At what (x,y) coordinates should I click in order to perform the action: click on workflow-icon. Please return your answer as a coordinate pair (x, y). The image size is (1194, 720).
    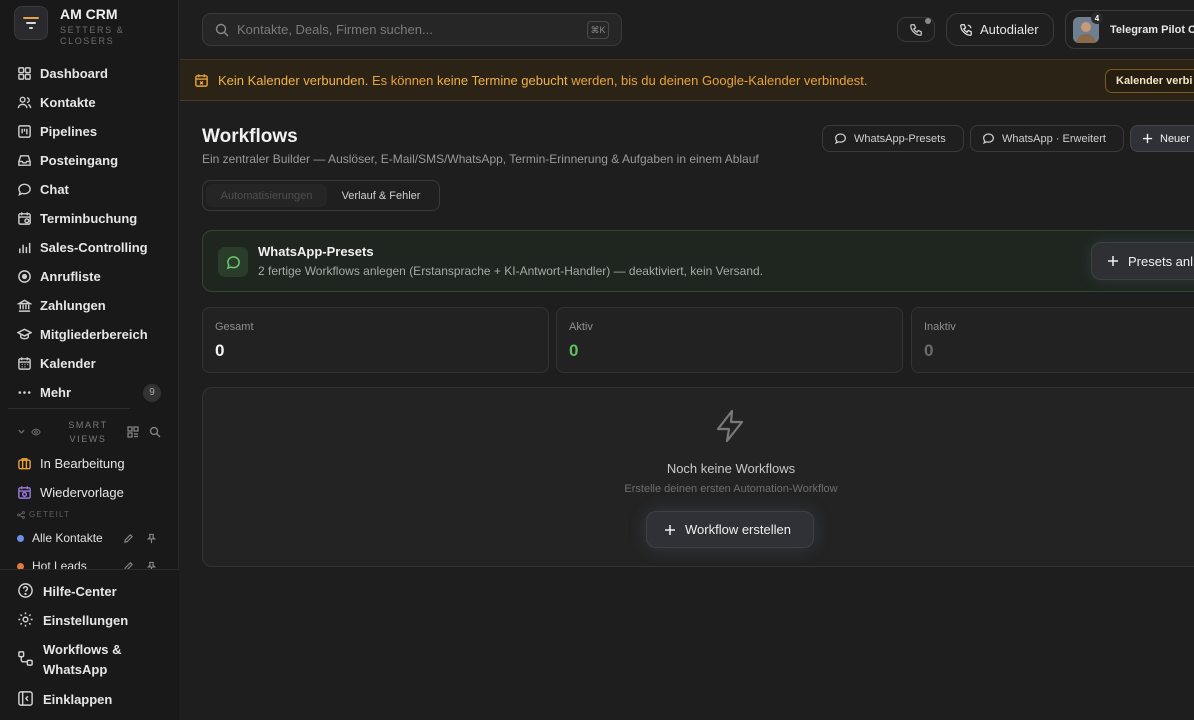
    Looking at the image, I should click on (25, 658).